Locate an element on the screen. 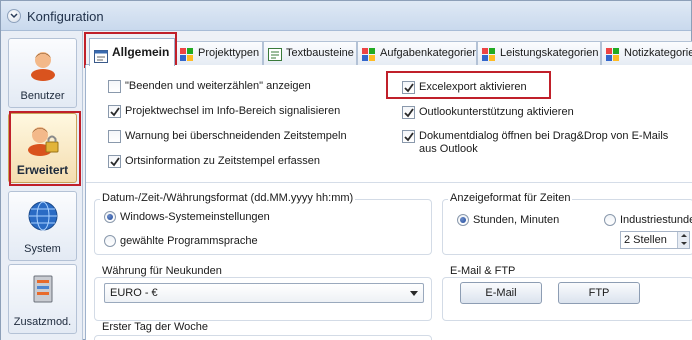  nav-item-system: System is located at coordinates (42, 226).